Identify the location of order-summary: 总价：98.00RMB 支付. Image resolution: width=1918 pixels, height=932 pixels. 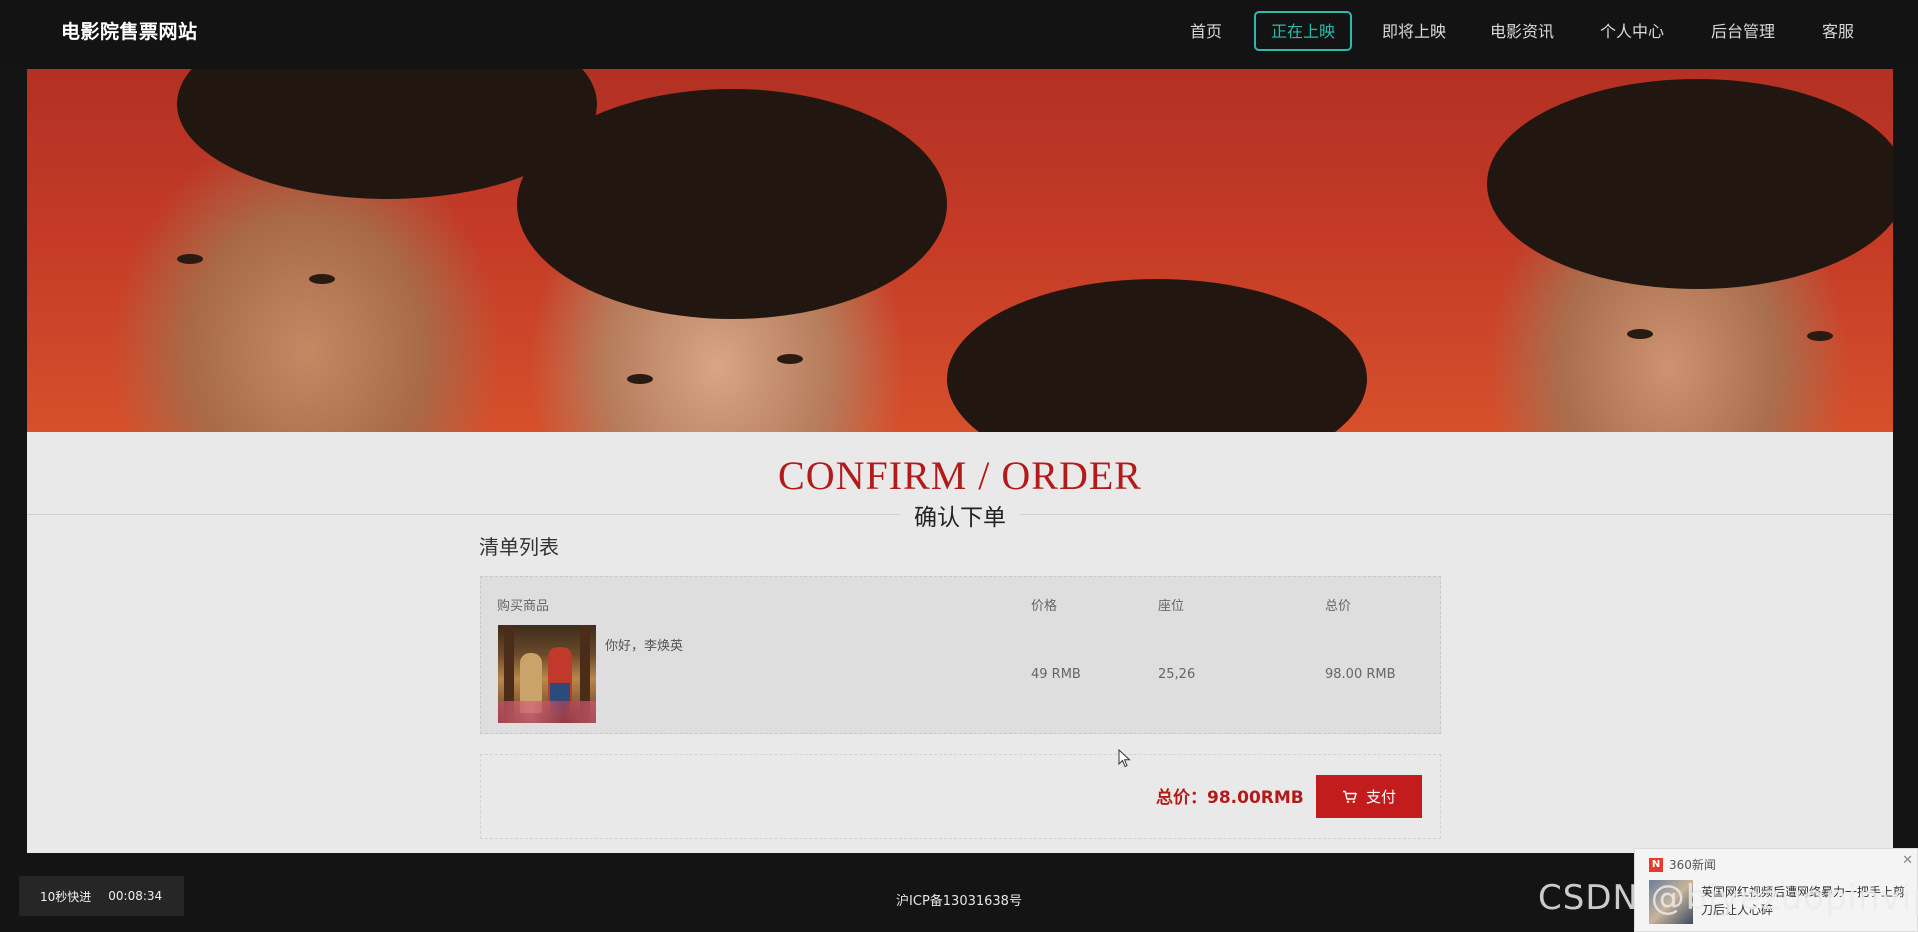
(960, 796).